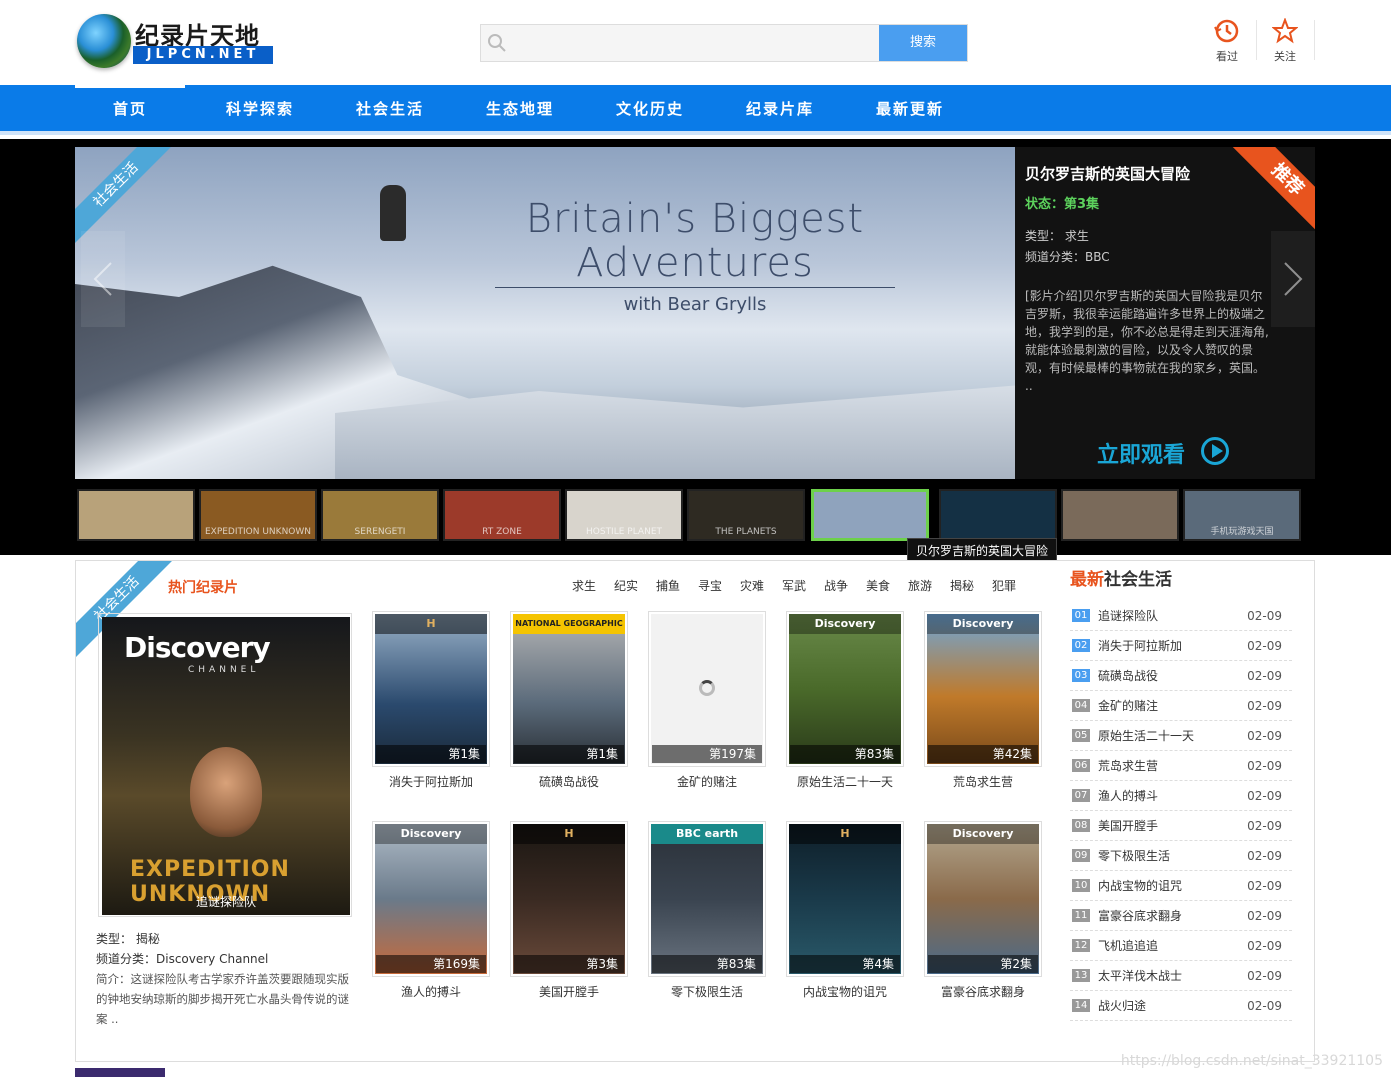 The image size is (1391, 1077). What do you see at coordinates (431, 689) in the screenshot?
I see `poster-image: H` at bounding box center [431, 689].